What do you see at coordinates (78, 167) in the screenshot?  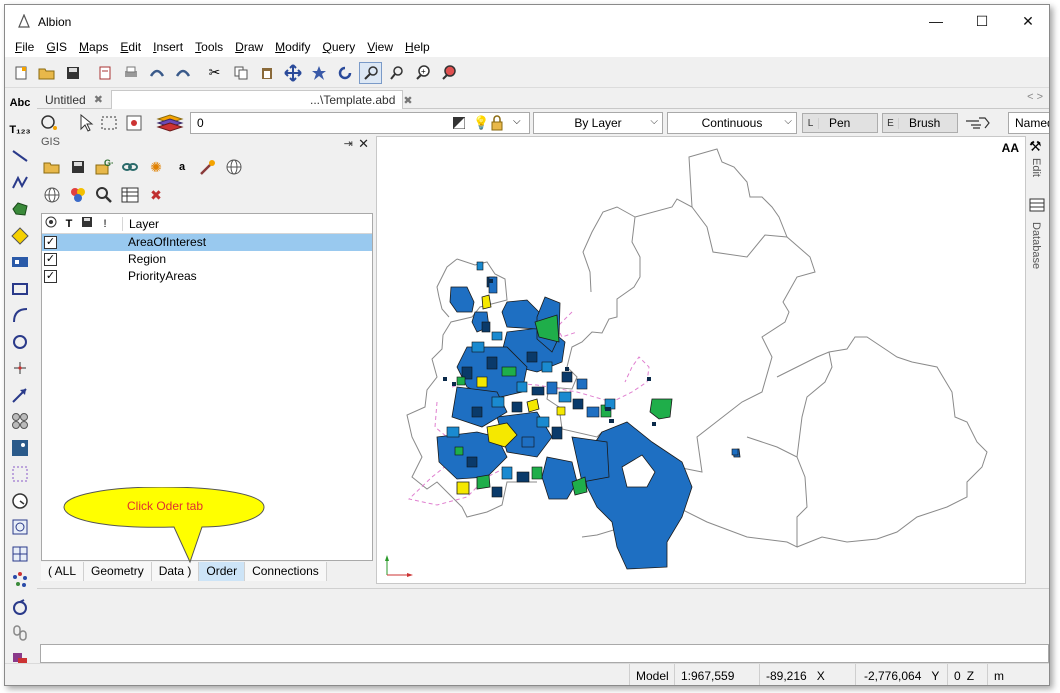 I see `gis-save-icon` at bounding box center [78, 167].